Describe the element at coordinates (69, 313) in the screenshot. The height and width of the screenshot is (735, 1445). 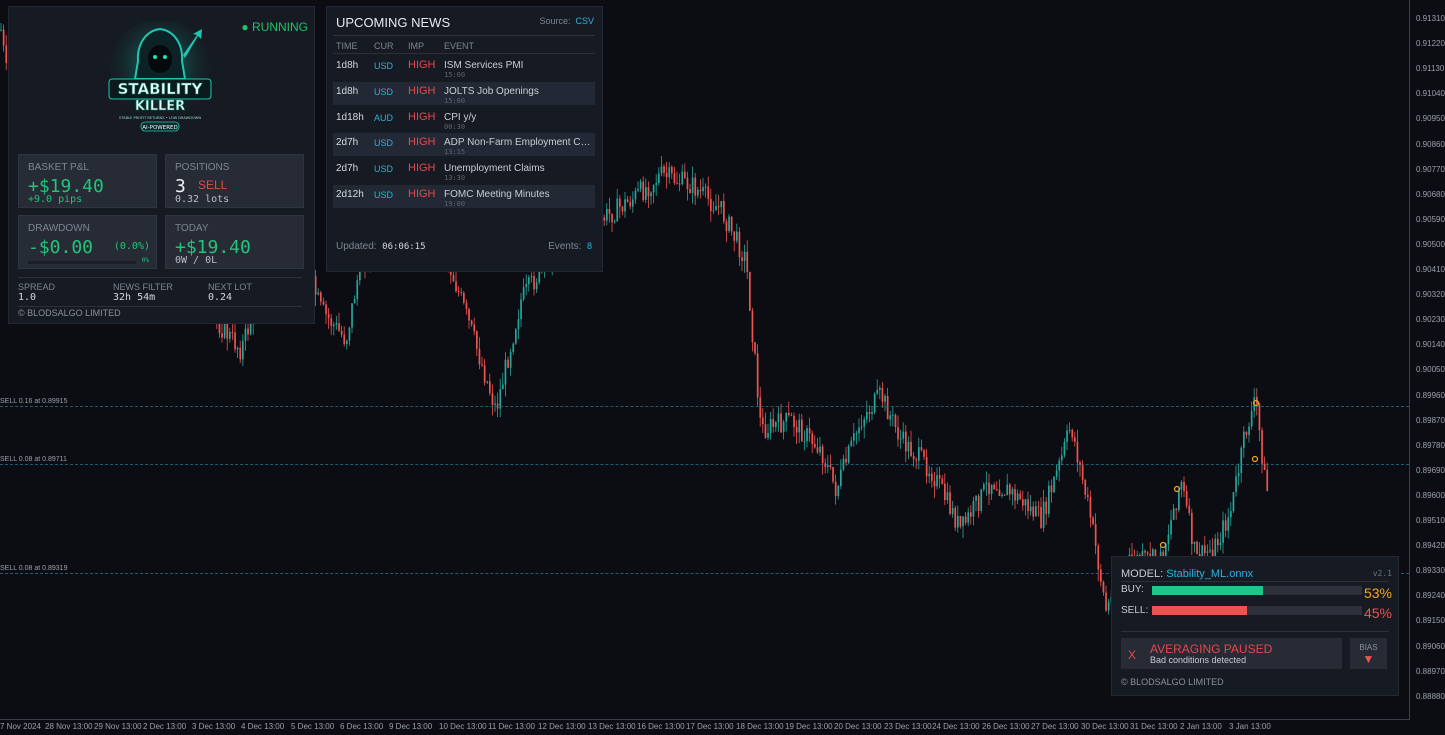
I see `copyright: © BLODSALGO LIMITED` at that location.